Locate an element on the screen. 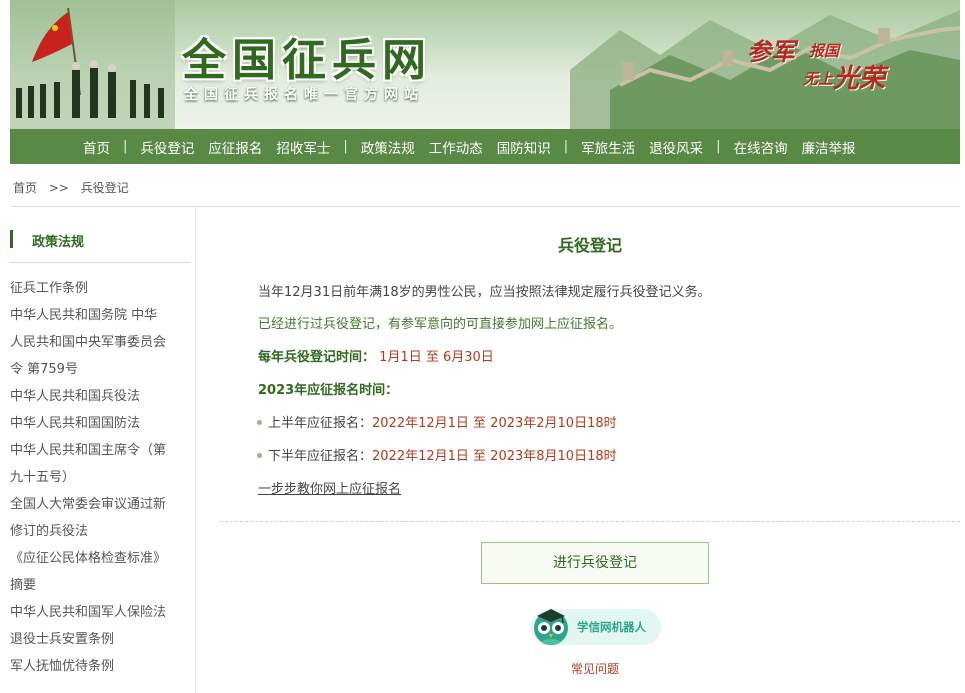 The image size is (965, 693). enlistment-time-label: 2023年应征报名时间： is located at coordinates (328, 390).